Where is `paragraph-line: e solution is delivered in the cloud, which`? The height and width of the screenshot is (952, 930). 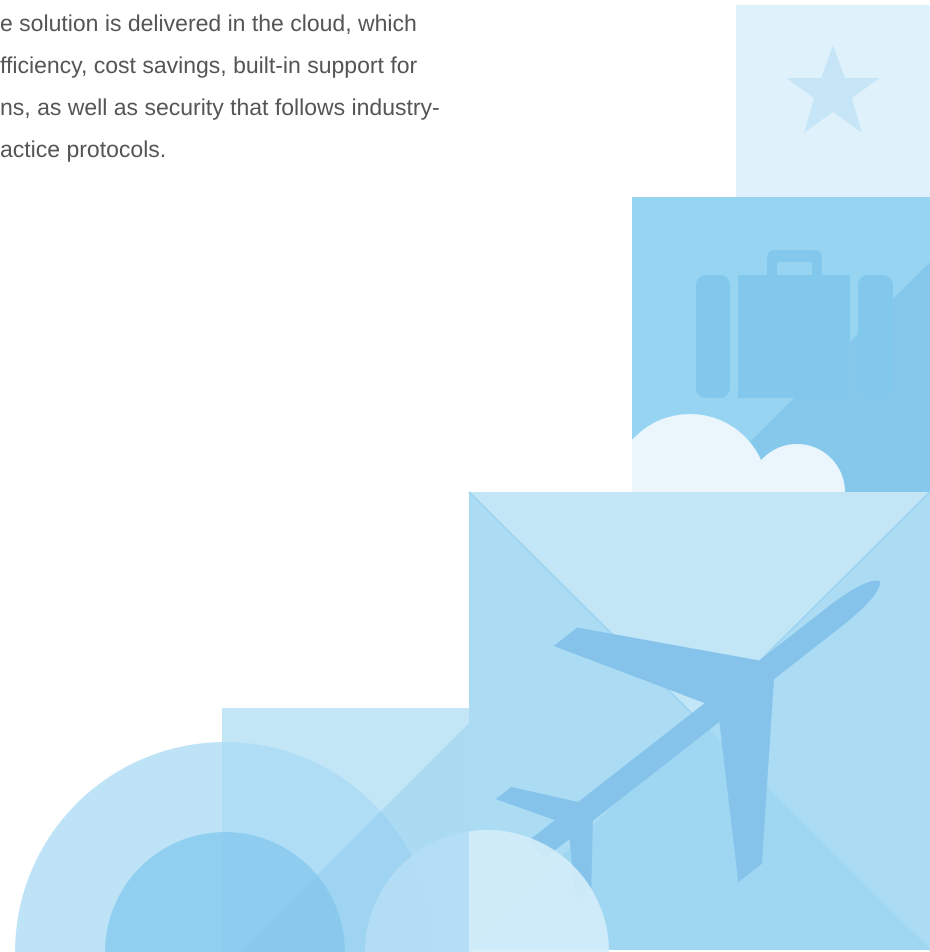 paragraph-line: e solution is delivered in the cloud, which is located at coordinates (208, 23).